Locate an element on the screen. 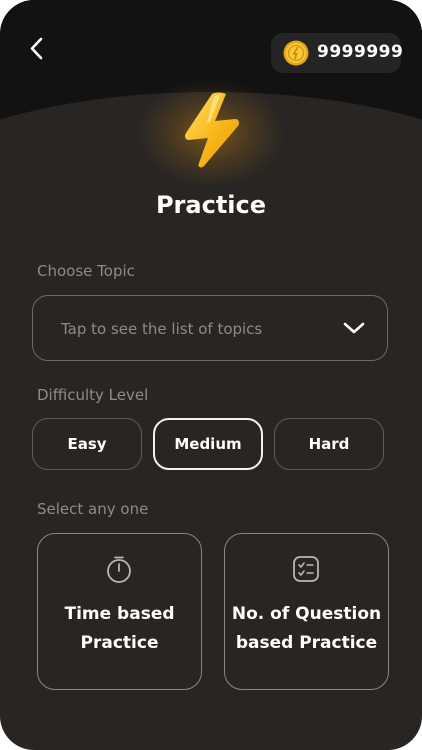 The width and height of the screenshot is (422, 750). chevron-left-icon is located at coordinates (36, 48).